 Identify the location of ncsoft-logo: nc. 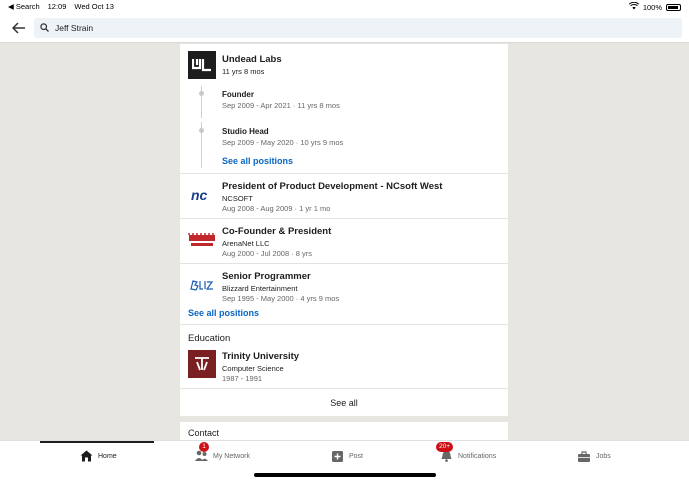
(202, 195).